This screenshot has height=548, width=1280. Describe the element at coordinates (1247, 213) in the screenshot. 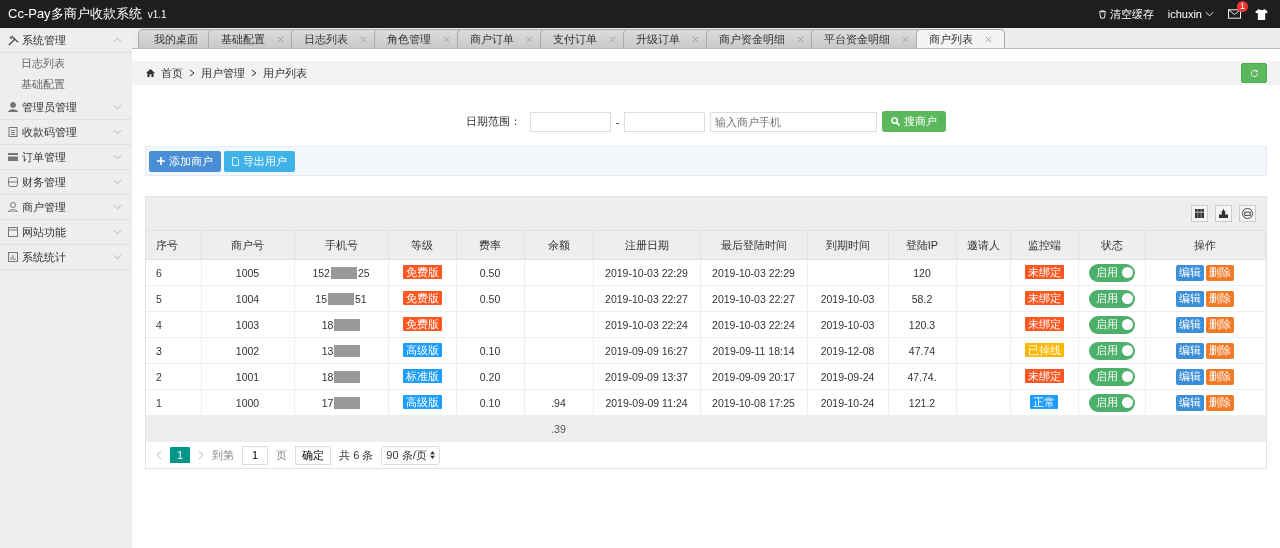

I see `print-button` at that location.